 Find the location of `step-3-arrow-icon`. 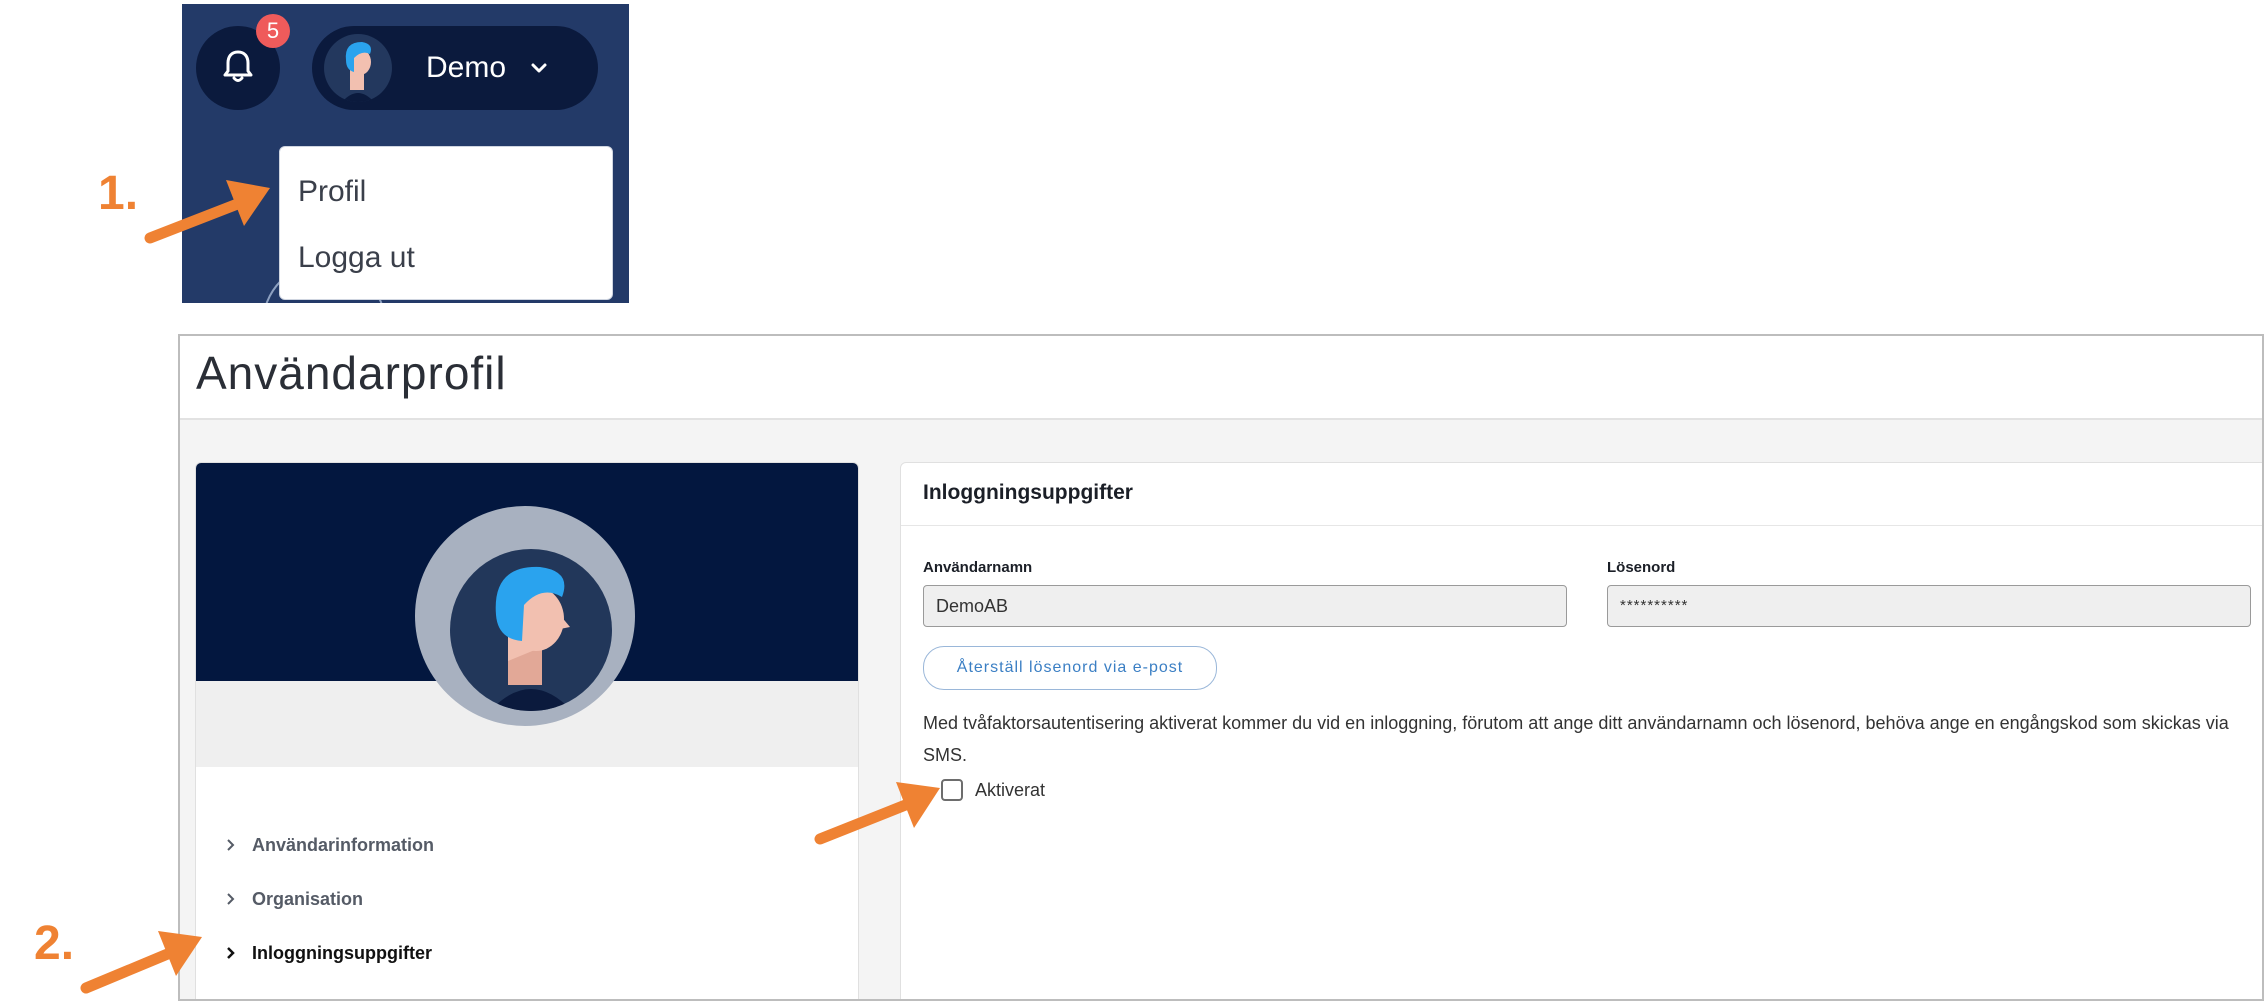

step-3-arrow-icon is located at coordinates (877, 813).